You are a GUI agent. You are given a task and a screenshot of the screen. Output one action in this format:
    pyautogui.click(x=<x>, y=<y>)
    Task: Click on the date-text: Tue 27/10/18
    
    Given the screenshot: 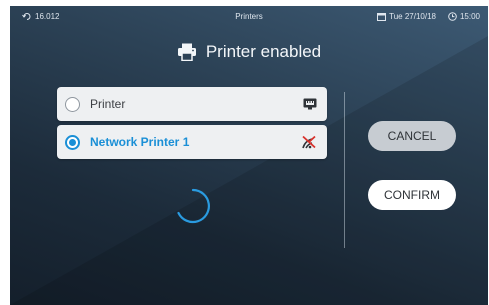 What is the action you would take?
    pyautogui.click(x=412, y=16)
    